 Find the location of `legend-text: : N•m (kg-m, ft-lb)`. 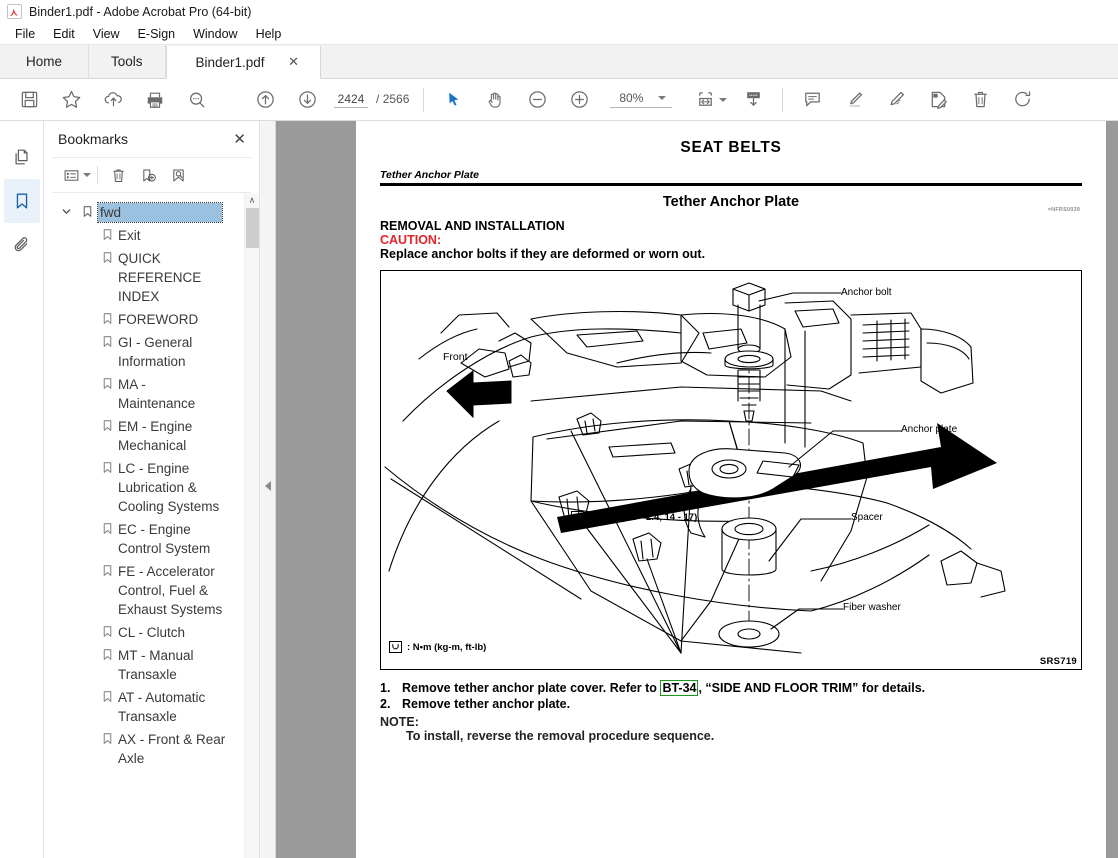

legend-text: : N•m (kg-m, ft-lb) is located at coordinates (447, 647).